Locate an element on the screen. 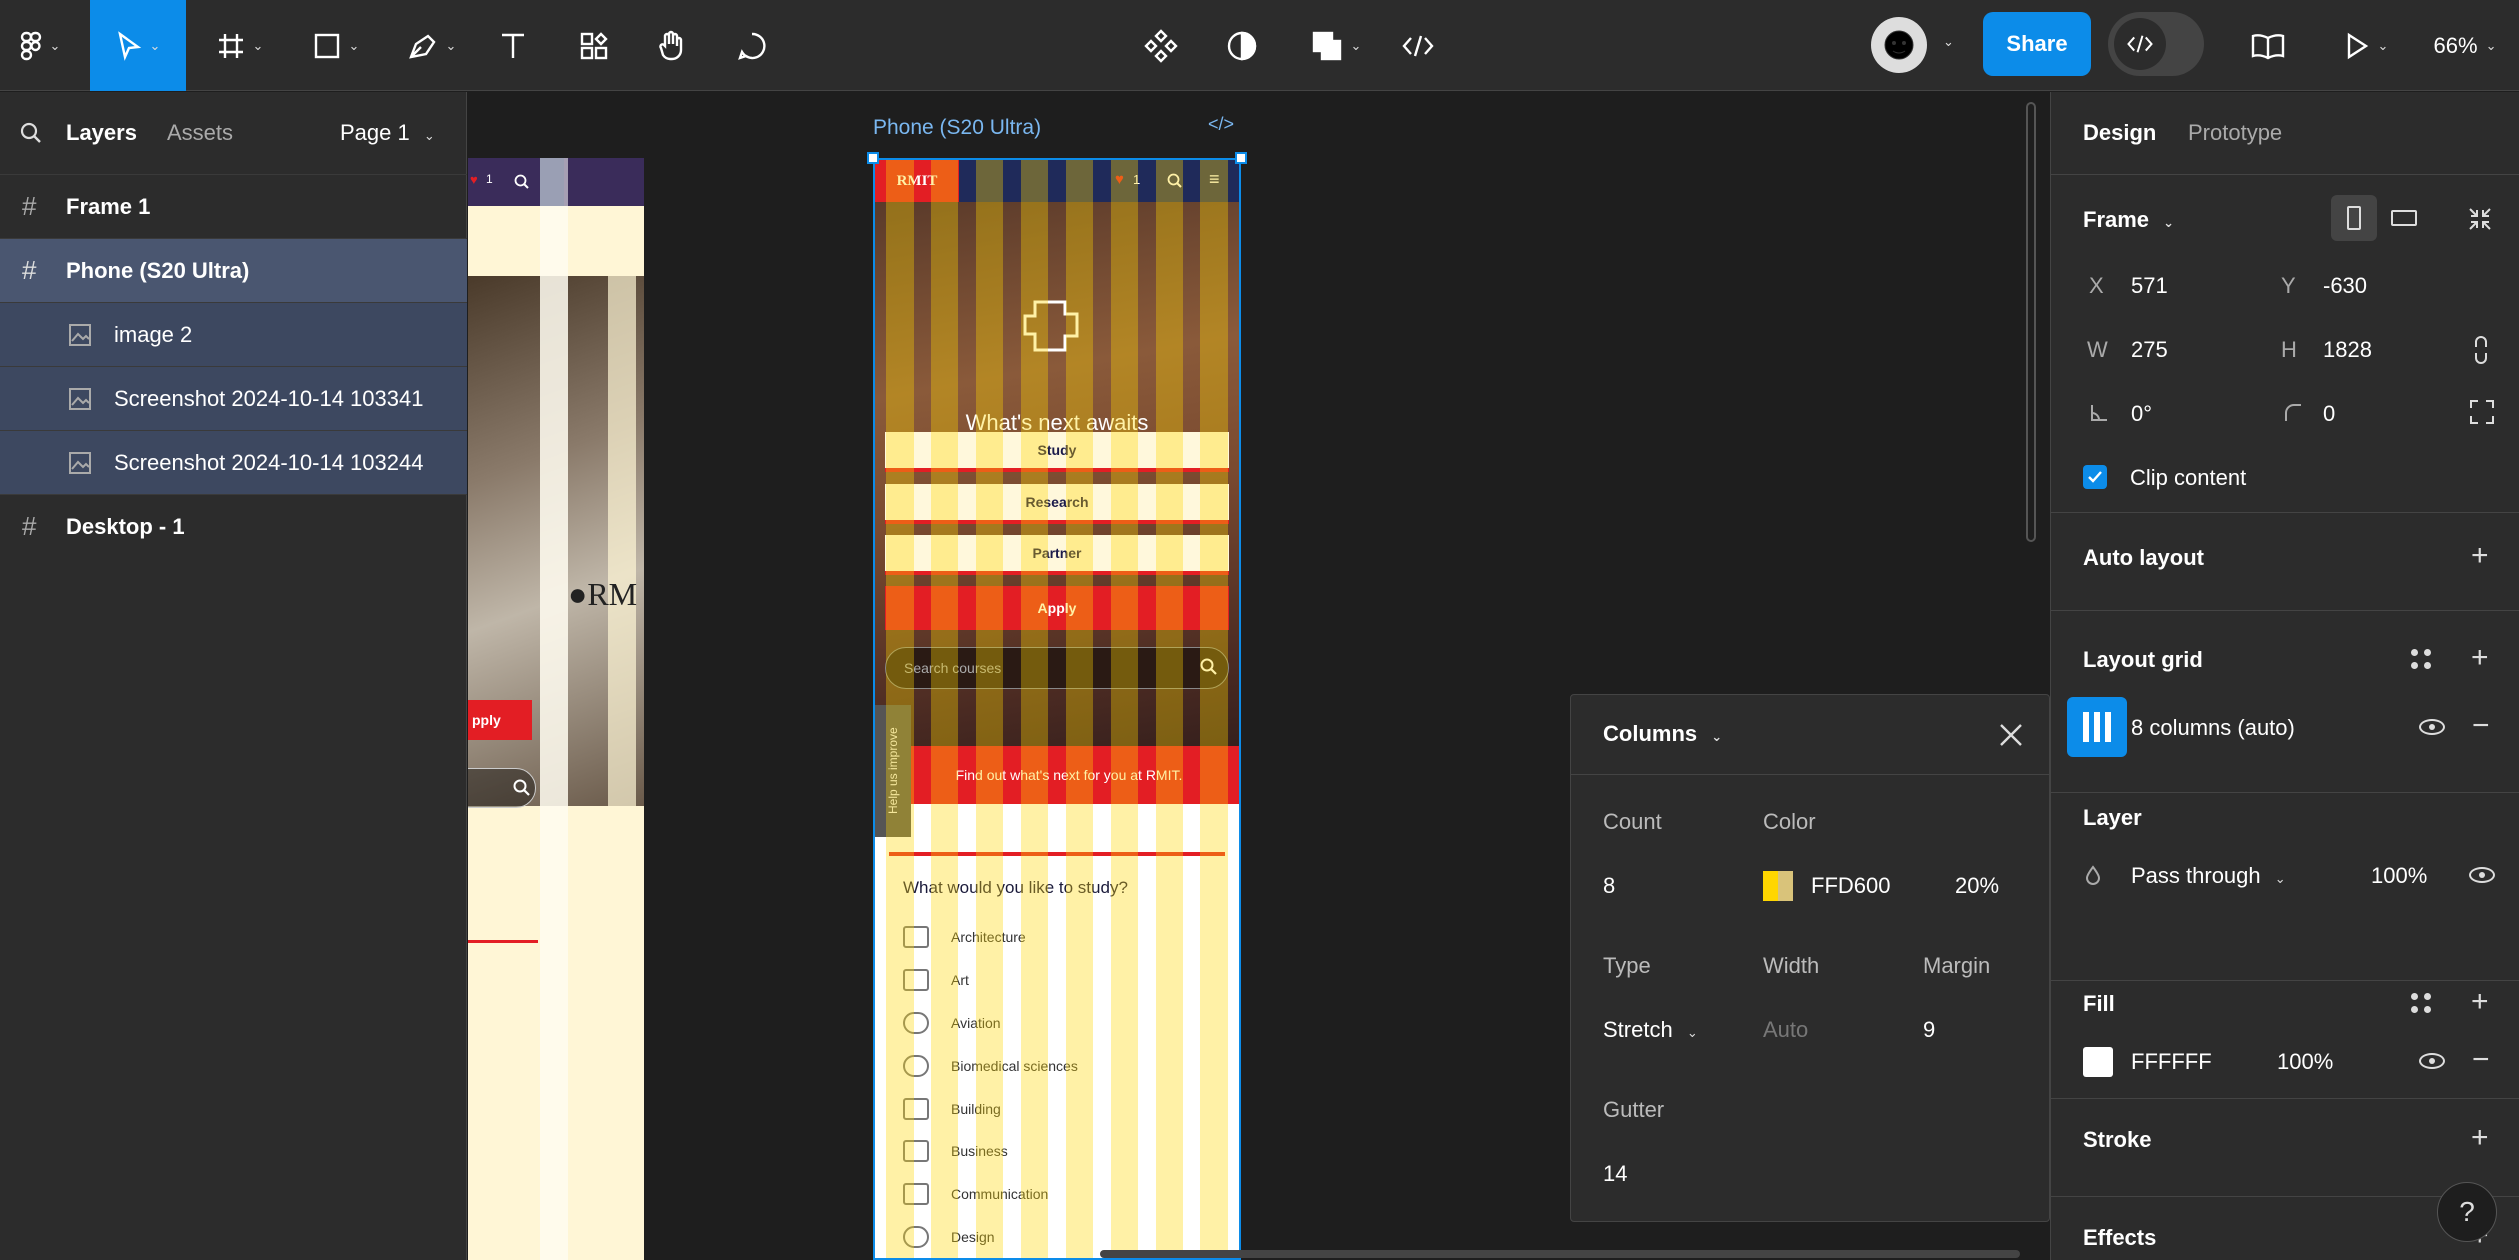 This screenshot has width=2519, height=1260. frame-hash-icon is located at coordinates (230, 45).